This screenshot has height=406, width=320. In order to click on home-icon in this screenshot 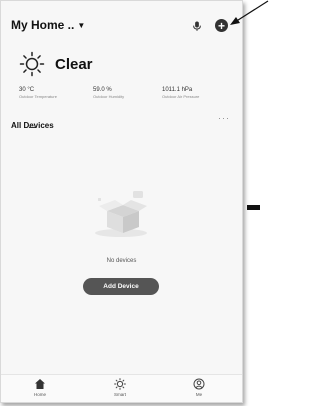, I will do `click(40, 384)`.